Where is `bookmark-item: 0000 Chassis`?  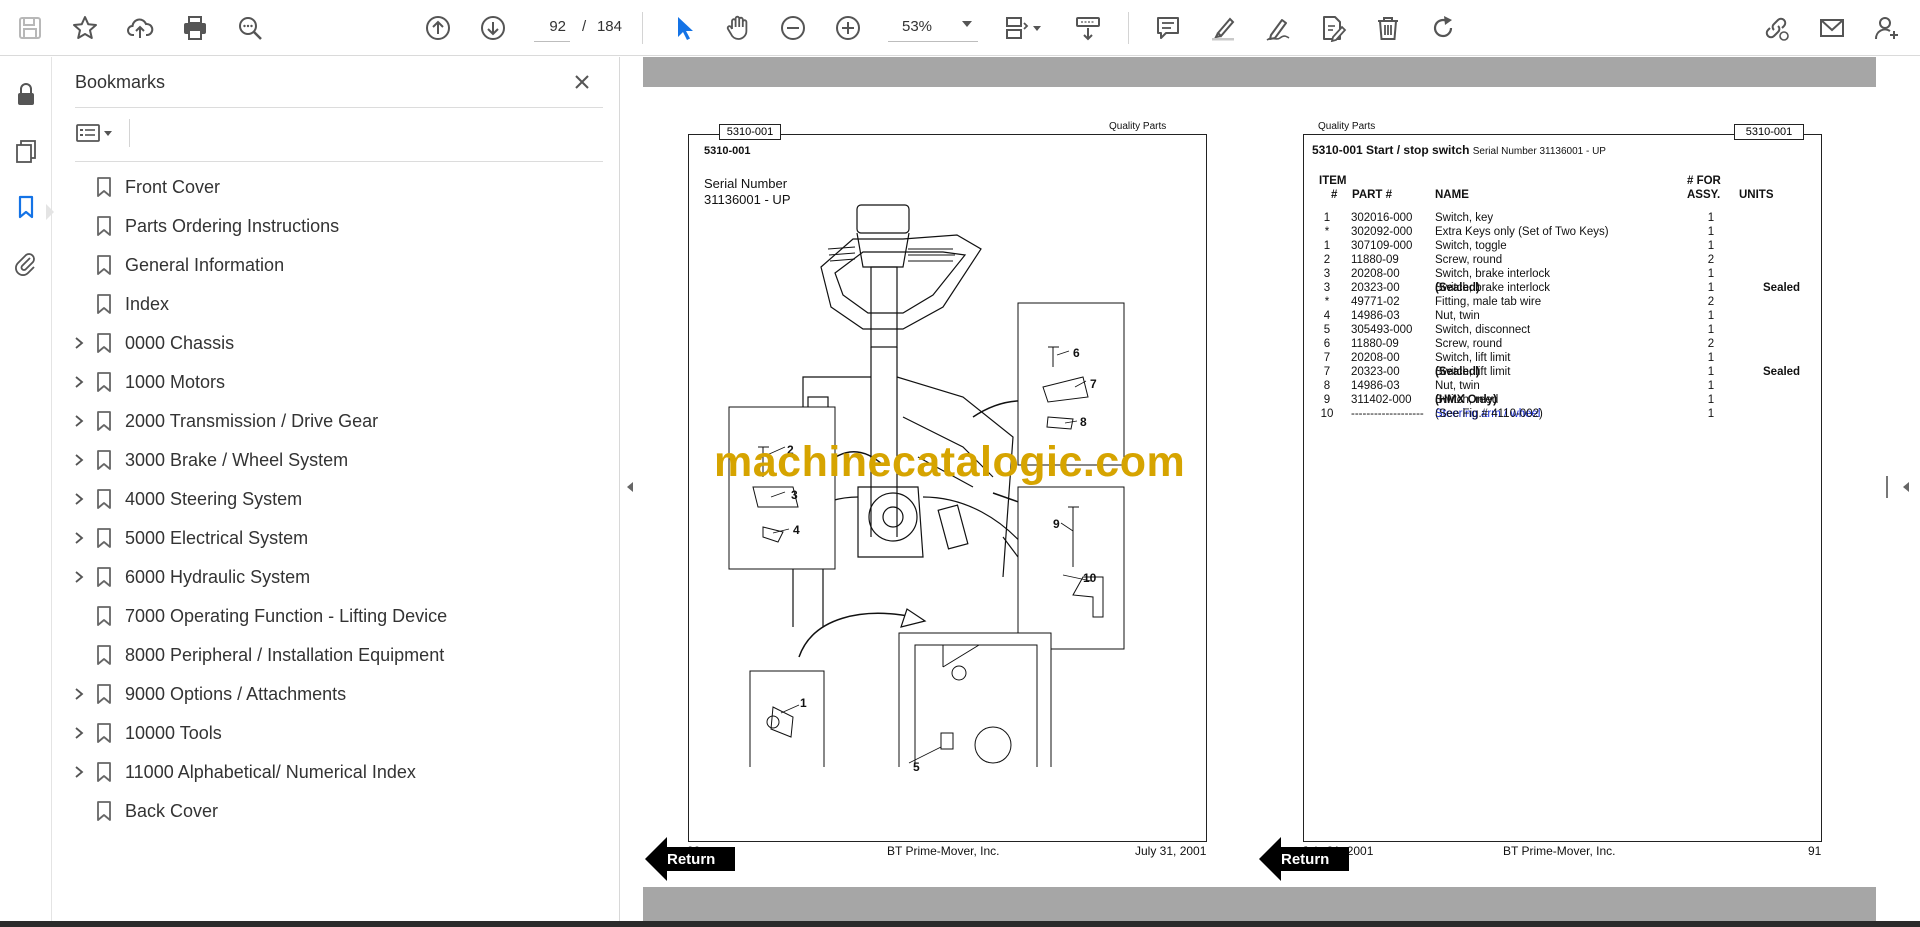 bookmark-item: 0000 Chassis is located at coordinates (337, 342).